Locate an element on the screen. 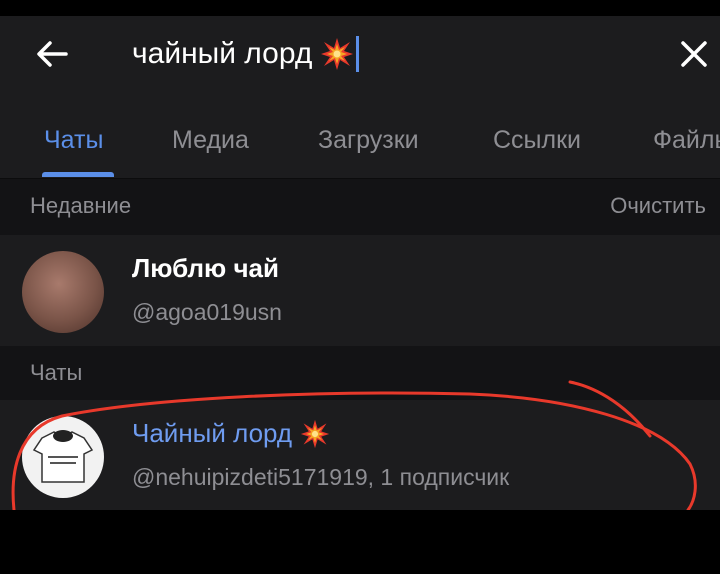 The image size is (720, 574). search-bar: чайный лорд is located at coordinates (360, 59).